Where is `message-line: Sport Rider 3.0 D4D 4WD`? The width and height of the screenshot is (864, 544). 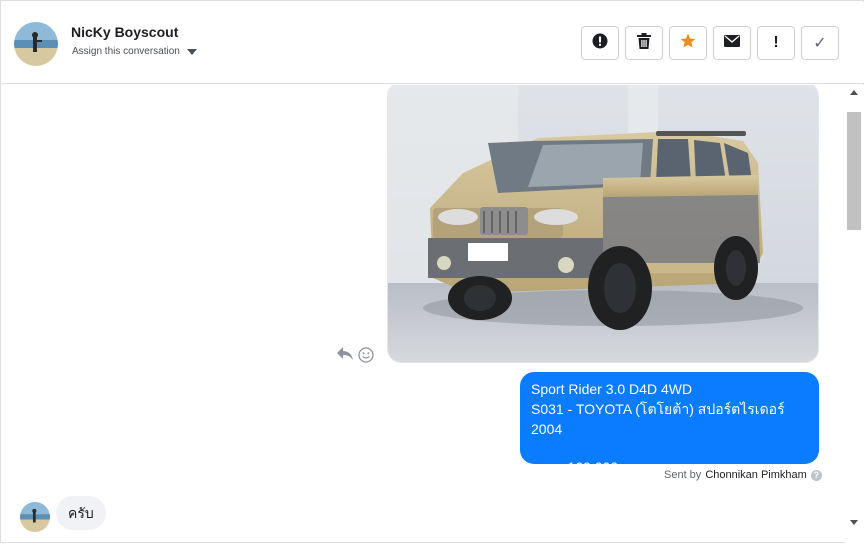 message-line: Sport Rider 3.0 D4D 4WD is located at coordinates (612, 389).